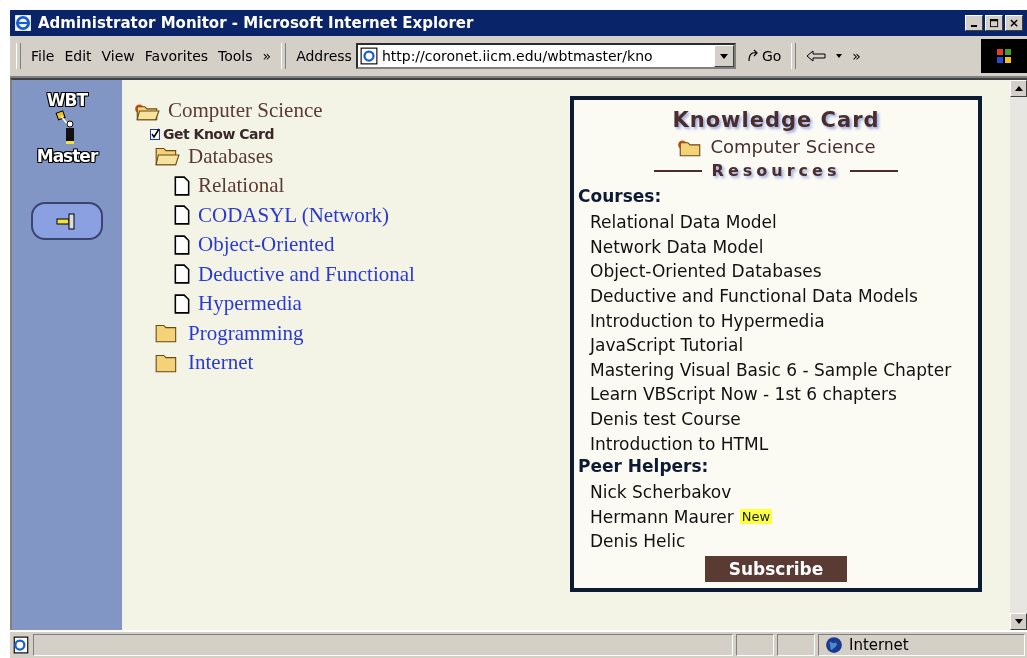 The image size is (1027, 658). What do you see at coordinates (118, 56) in the screenshot?
I see `menu-item: View` at bounding box center [118, 56].